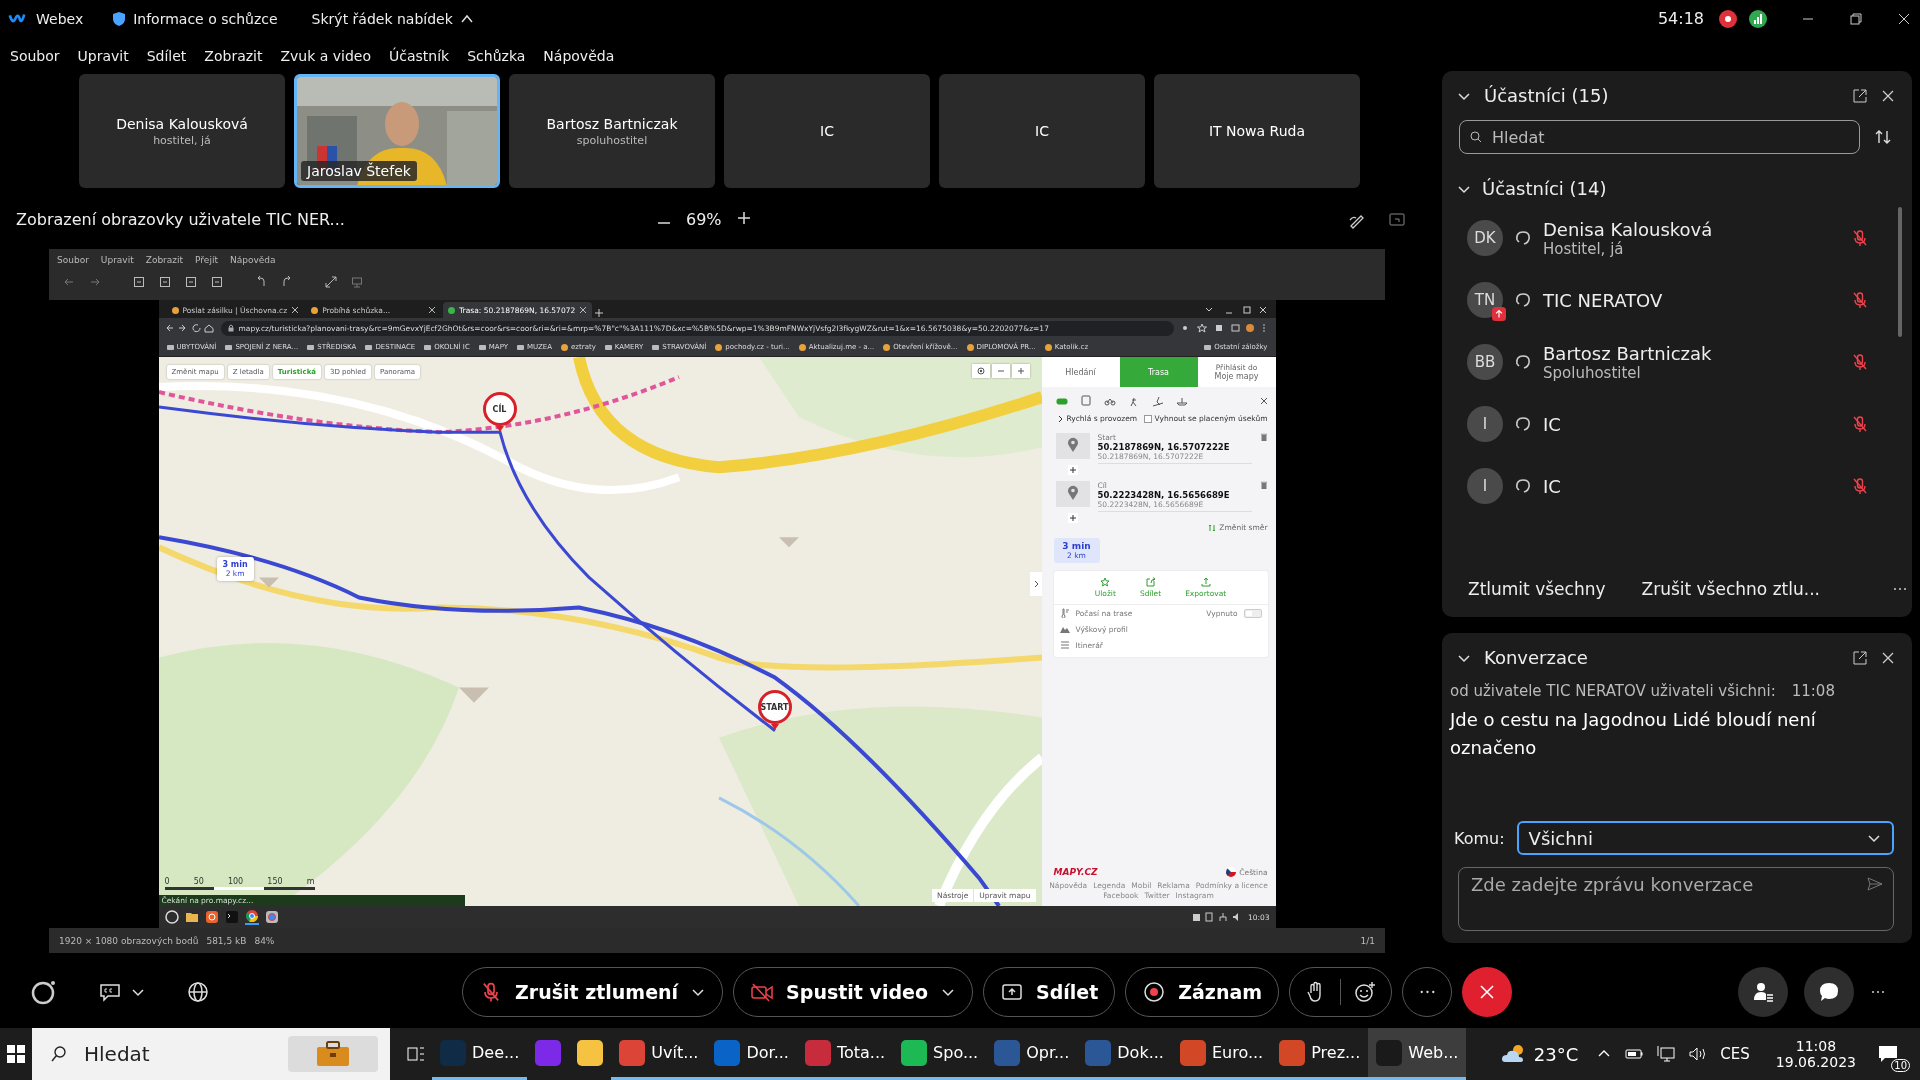 The width and height of the screenshot is (1920, 1080). What do you see at coordinates (326, 55) in the screenshot?
I see `menu-item: Zvuk a video` at bounding box center [326, 55].